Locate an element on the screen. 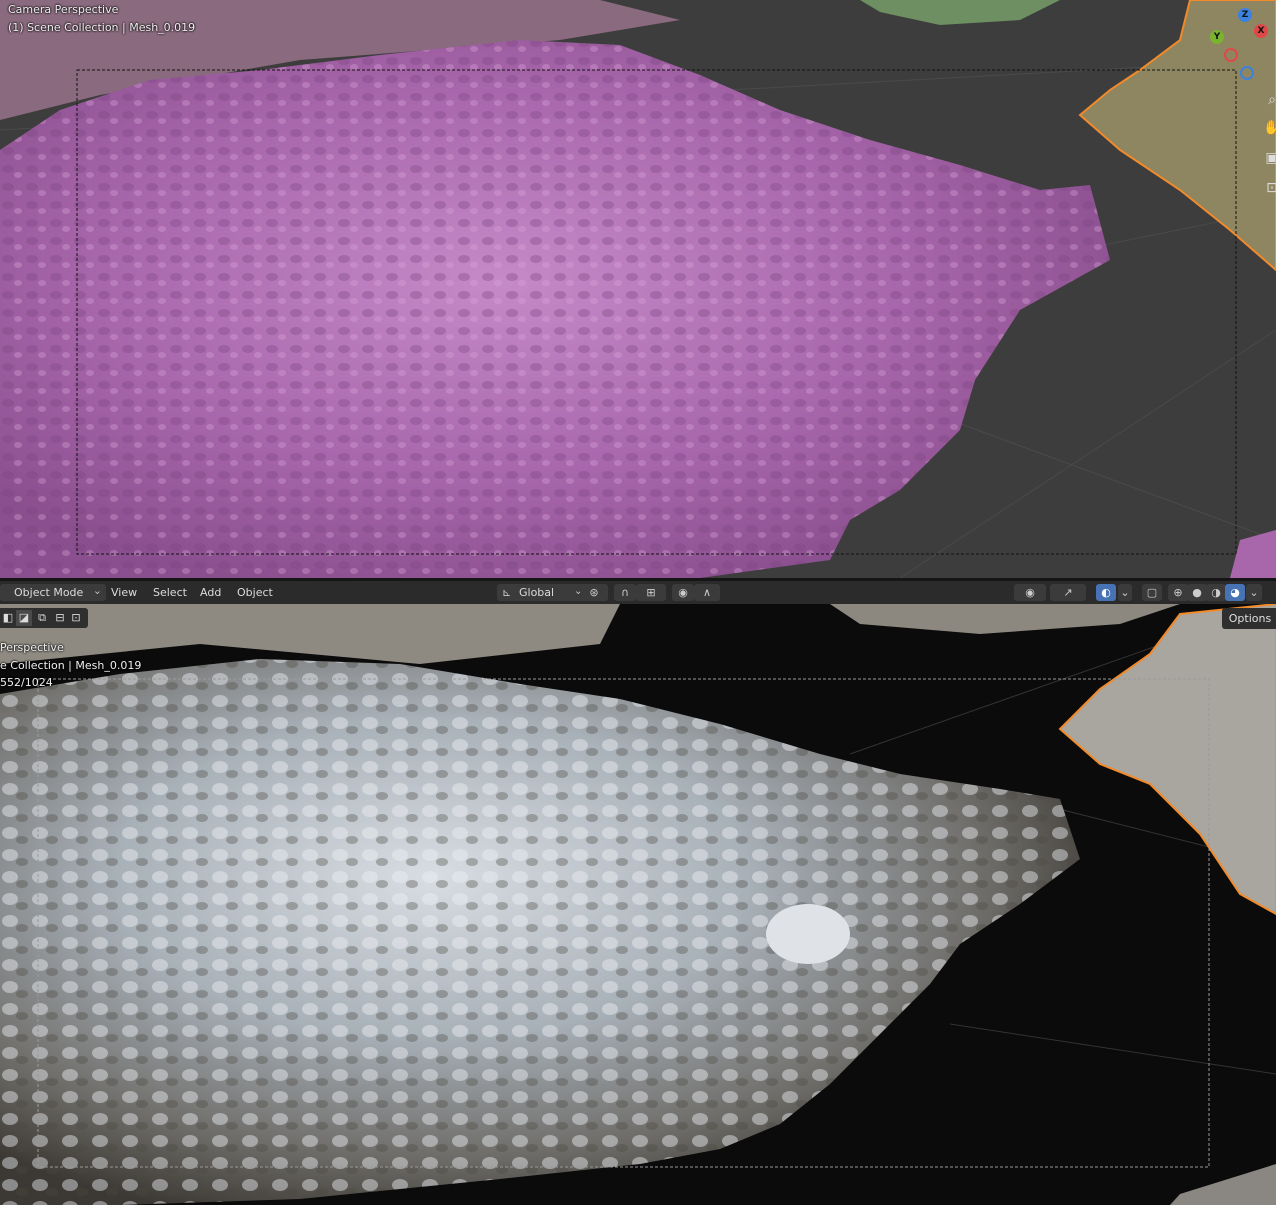 The height and width of the screenshot is (1205, 1276). hand-icon: ✋ is located at coordinates (1269, 128).